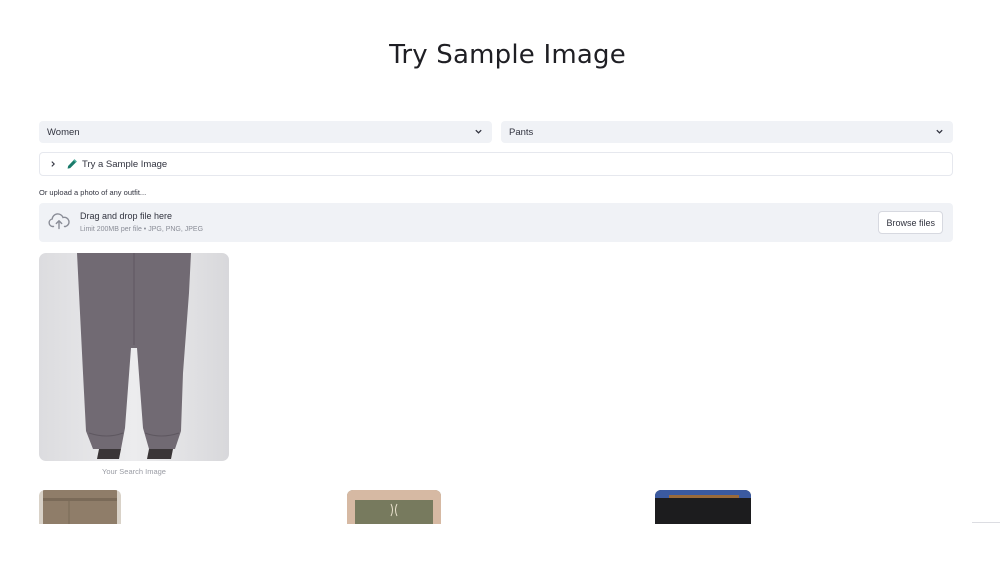 Image resolution: width=1000 pixels, height=563 pixels. What do you see at coordinates (986, 522) in the screenshot?
I see `divider` at bounding box center [986, 522].